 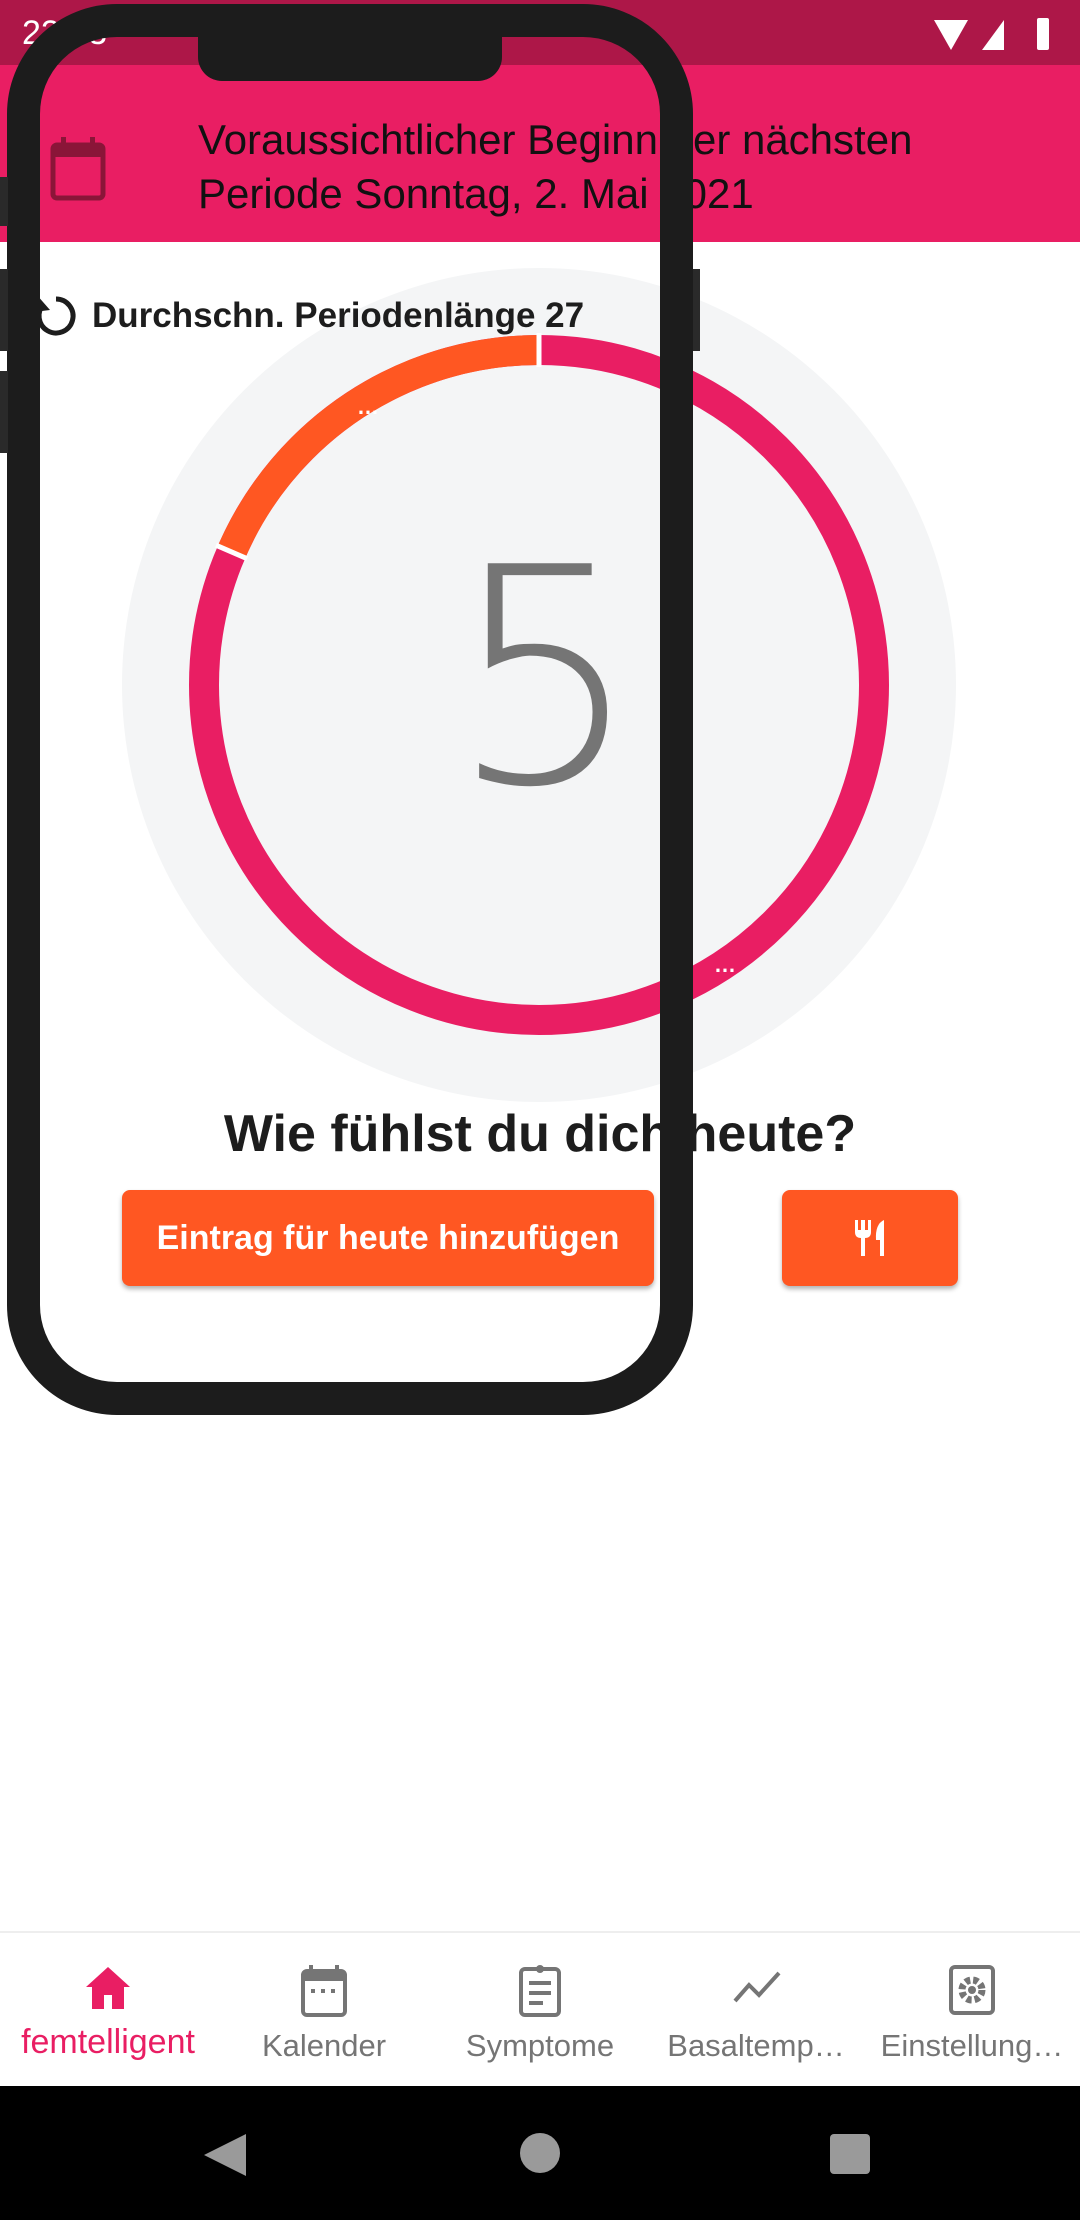 I want to click on chart-line-icon, so click(x=757, y=1987).